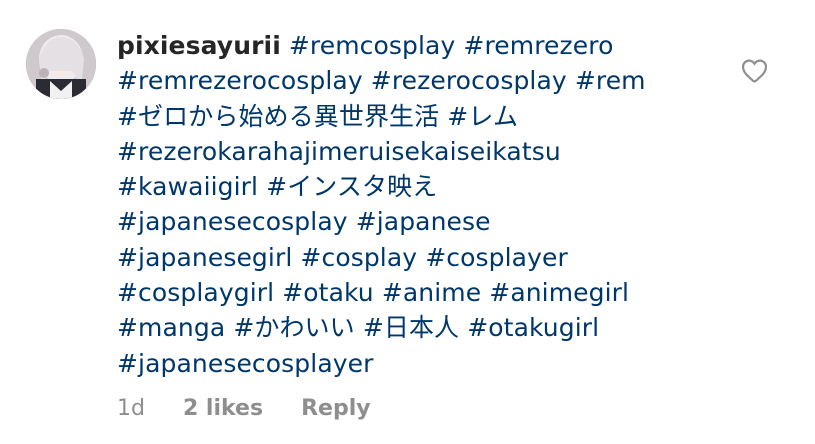  Describe the element at coordinates (339, 151) in the screenshot. I see `hashtag-link: #rezerokarahajimeruisekaiseikatsu` at that location.